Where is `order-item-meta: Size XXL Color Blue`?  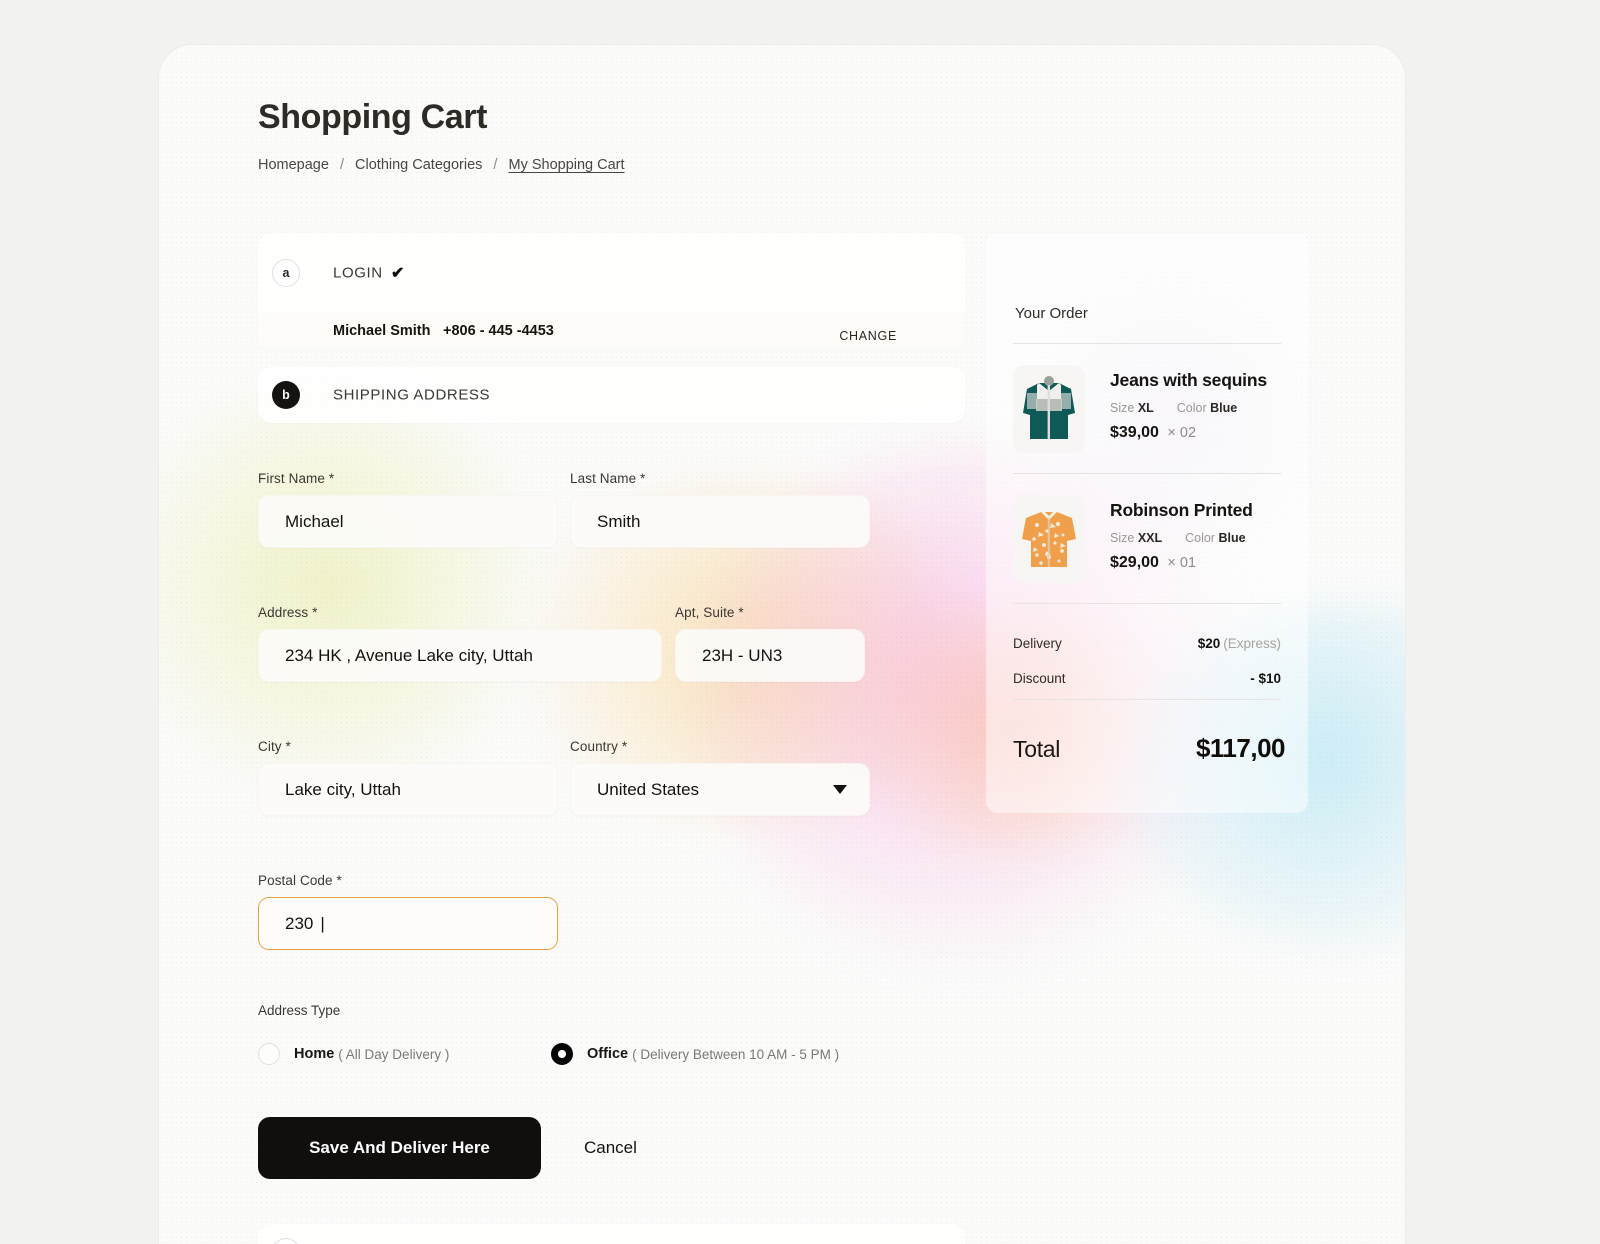
order-item-meta: Size XXL Color Blue is located at coordinates (1181, 538).